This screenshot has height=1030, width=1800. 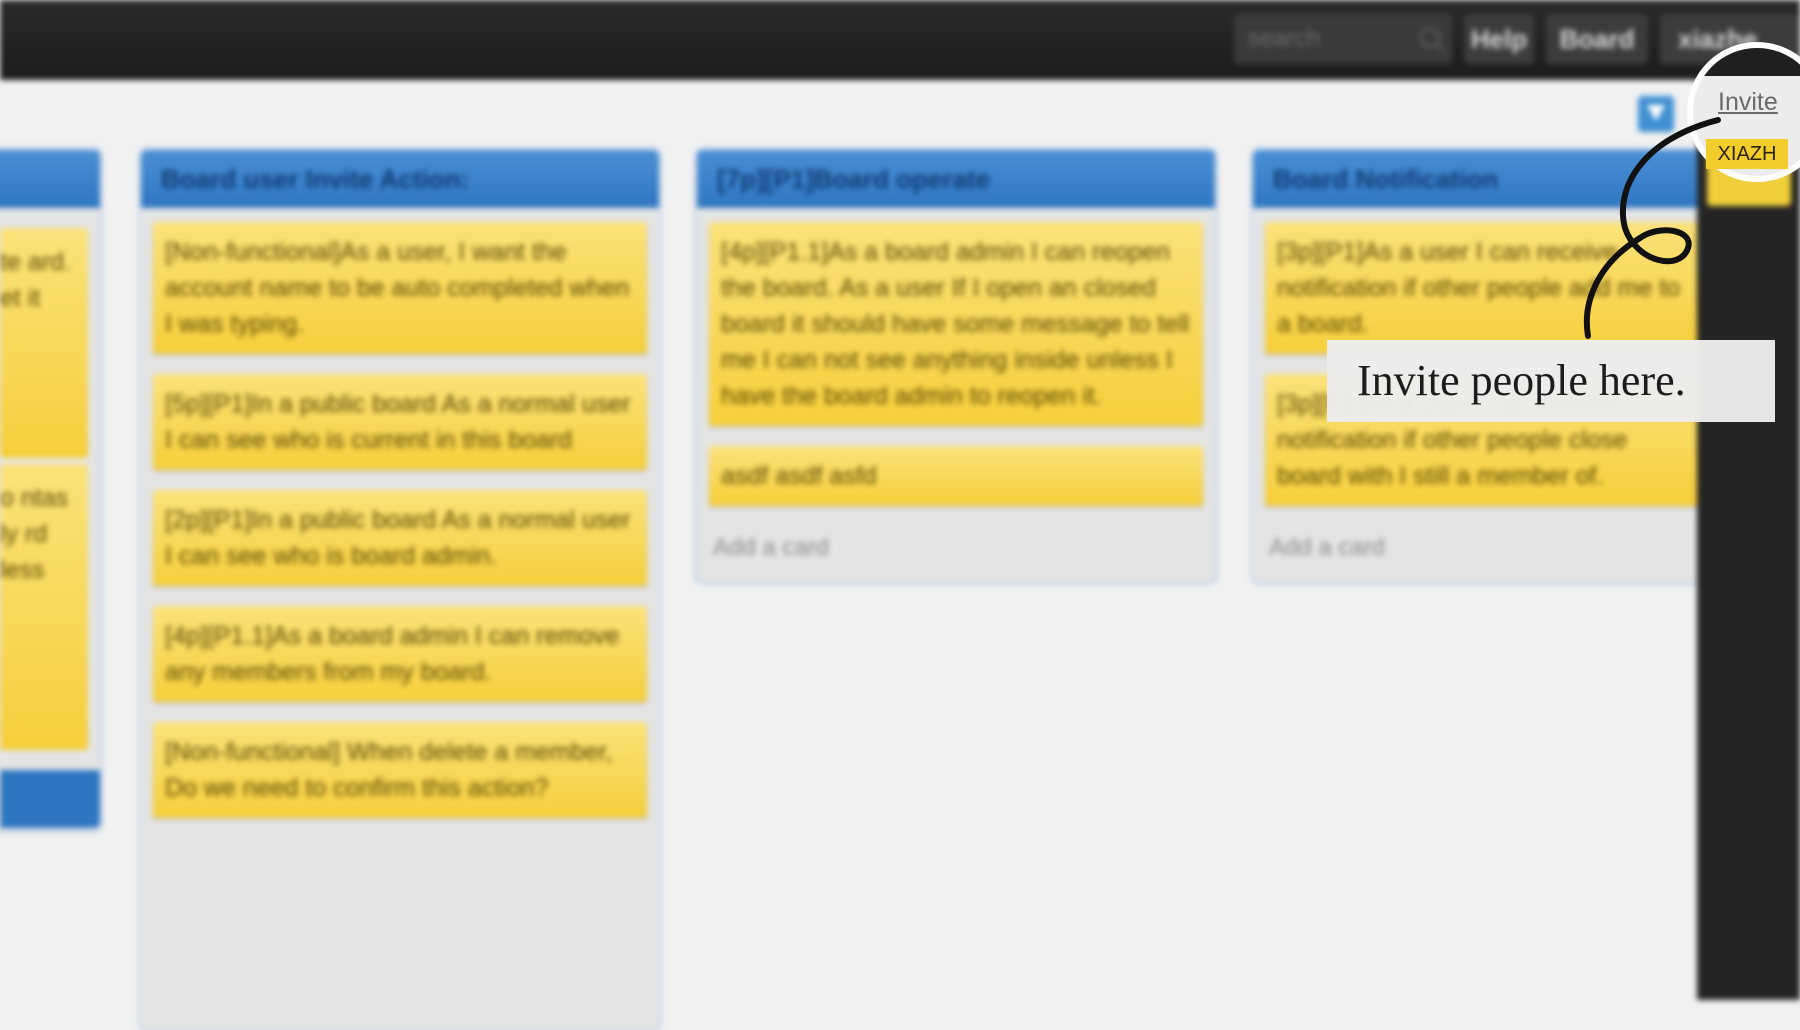 What do you see at coordinates (1551, 381) in the screenshot?
I see `invite-tooltip: Invite people here.` at bounding box center [1551, 381].